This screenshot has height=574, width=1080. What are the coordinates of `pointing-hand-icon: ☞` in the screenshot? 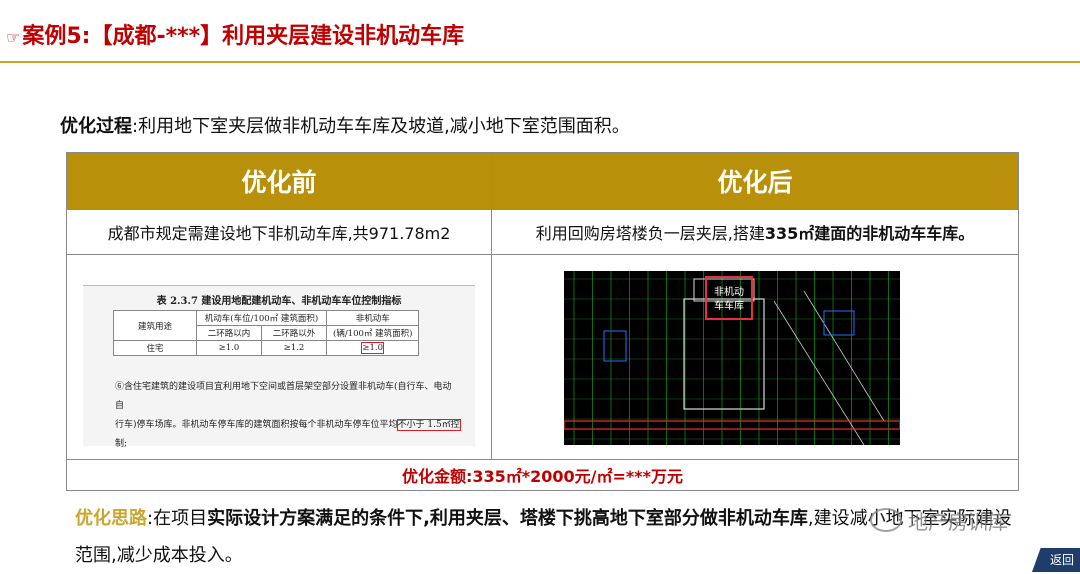 It's located at (13, 37).